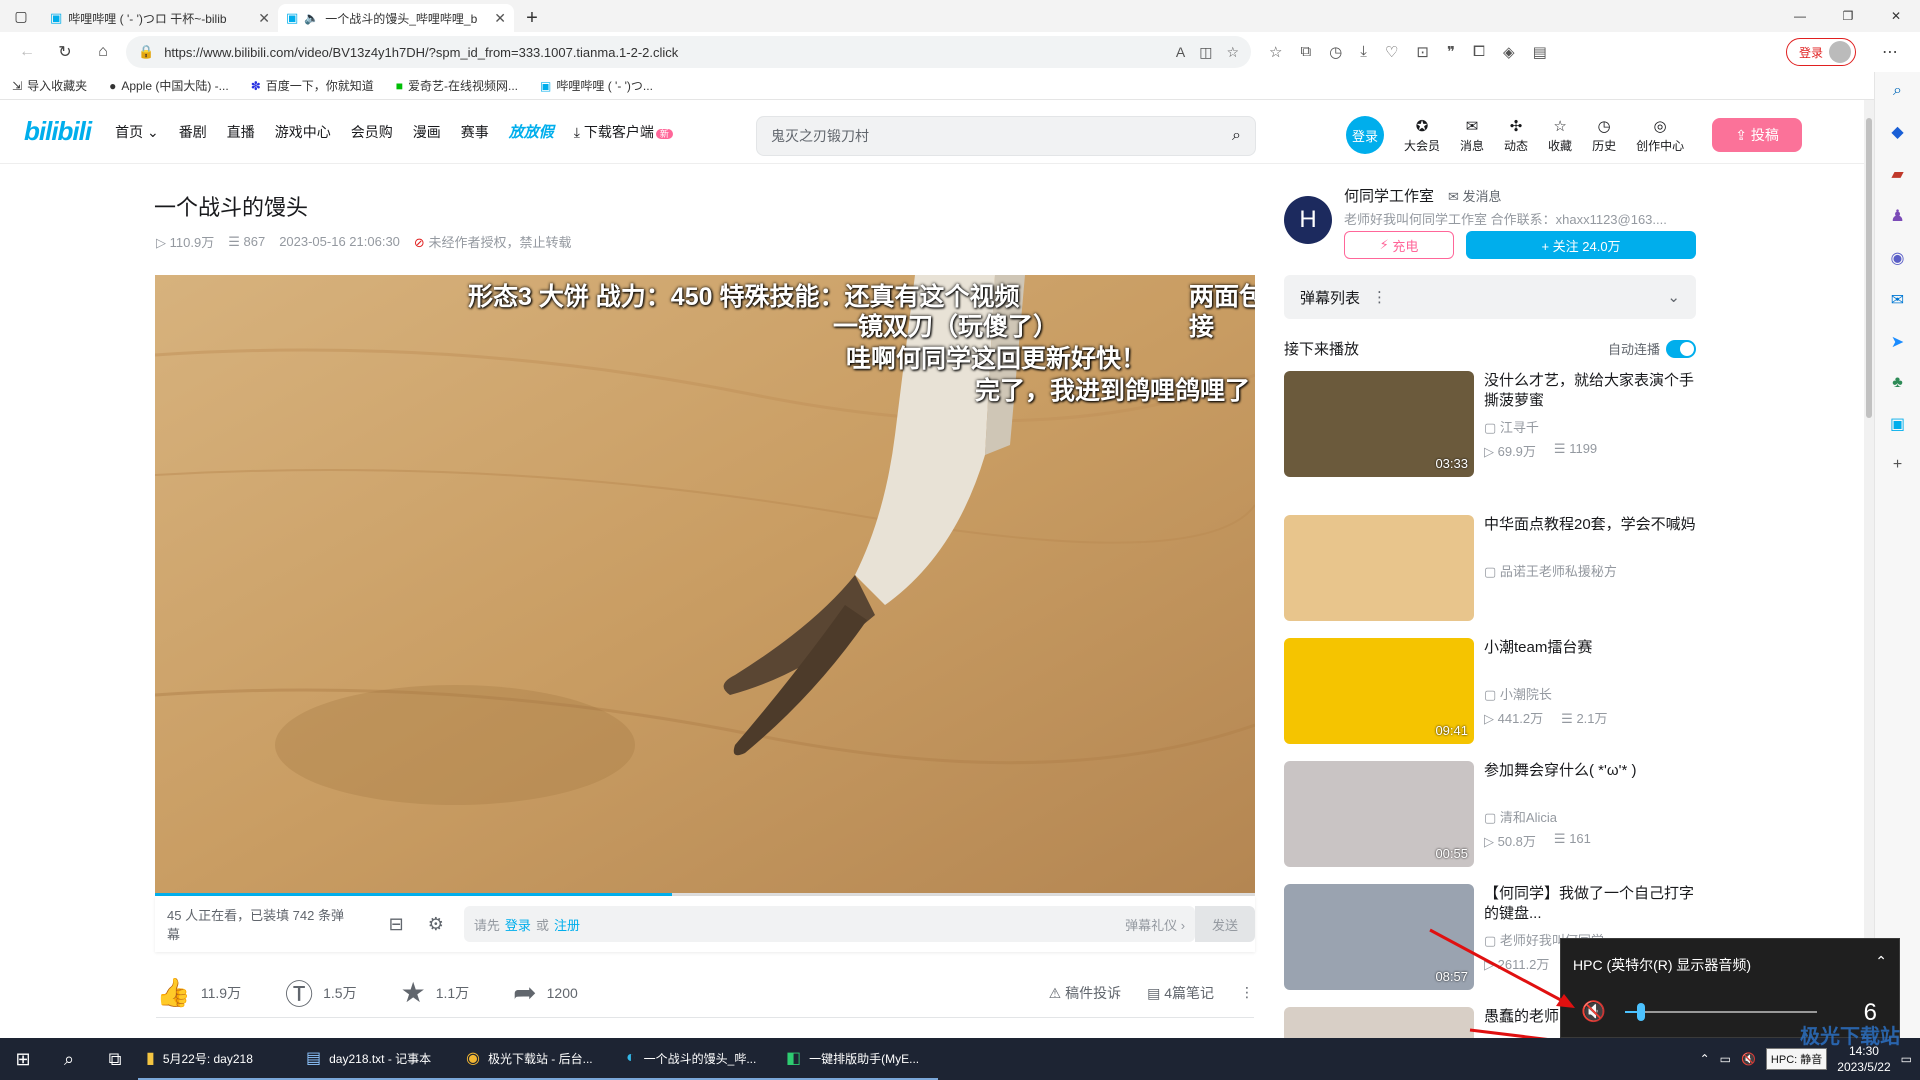  I want to click on rec-author: ▢ 清和Alicia, so click(1520, 816).